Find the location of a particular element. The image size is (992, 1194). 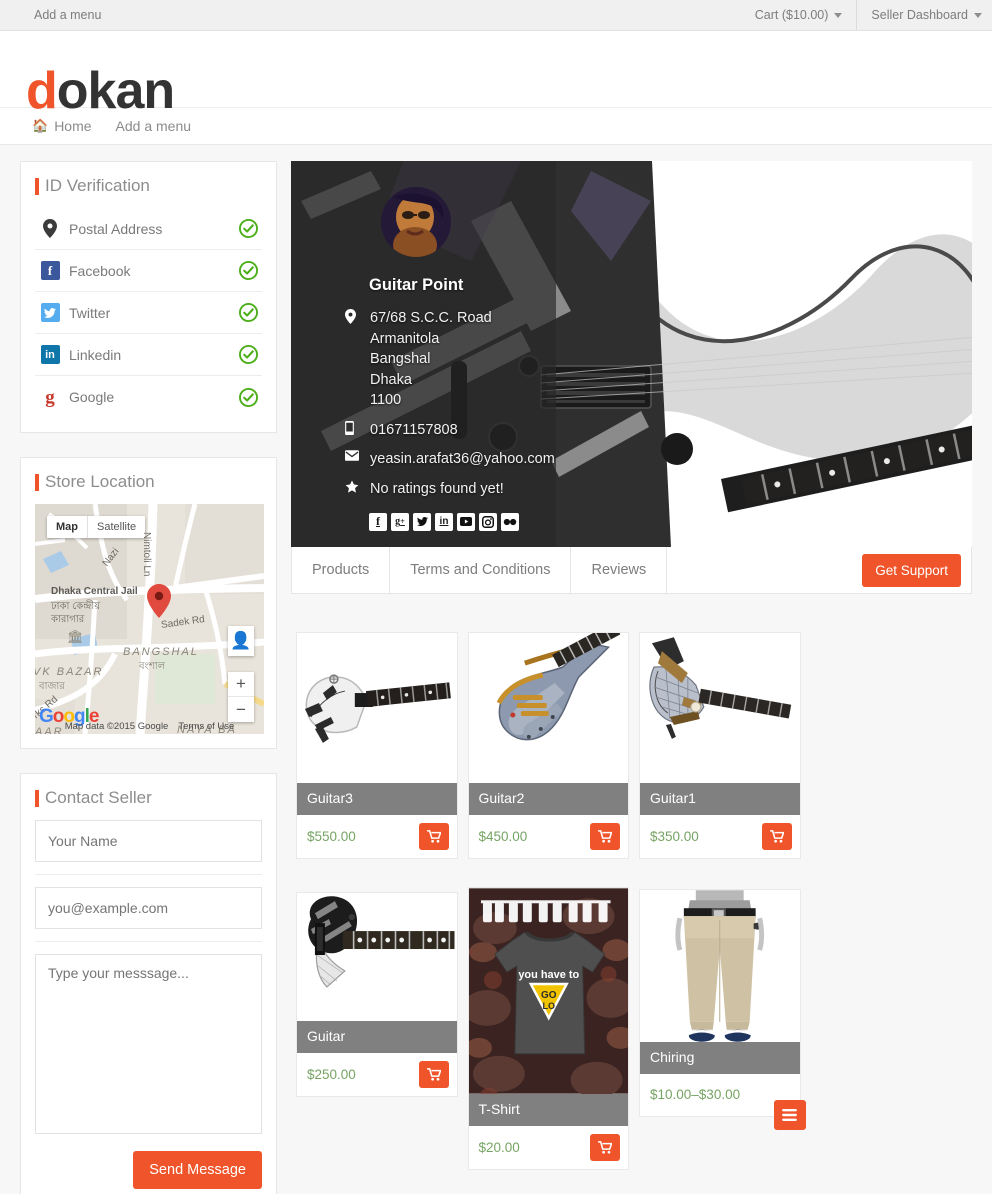

product-image-t-shirt: you have to GO LO is located at coordinates (548, 990).